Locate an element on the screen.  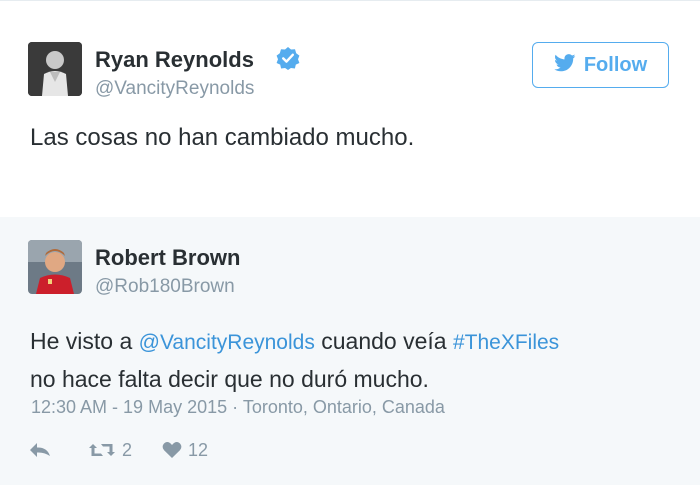
mention-link: @VancityReynolds is located at coordinates (227, 342).